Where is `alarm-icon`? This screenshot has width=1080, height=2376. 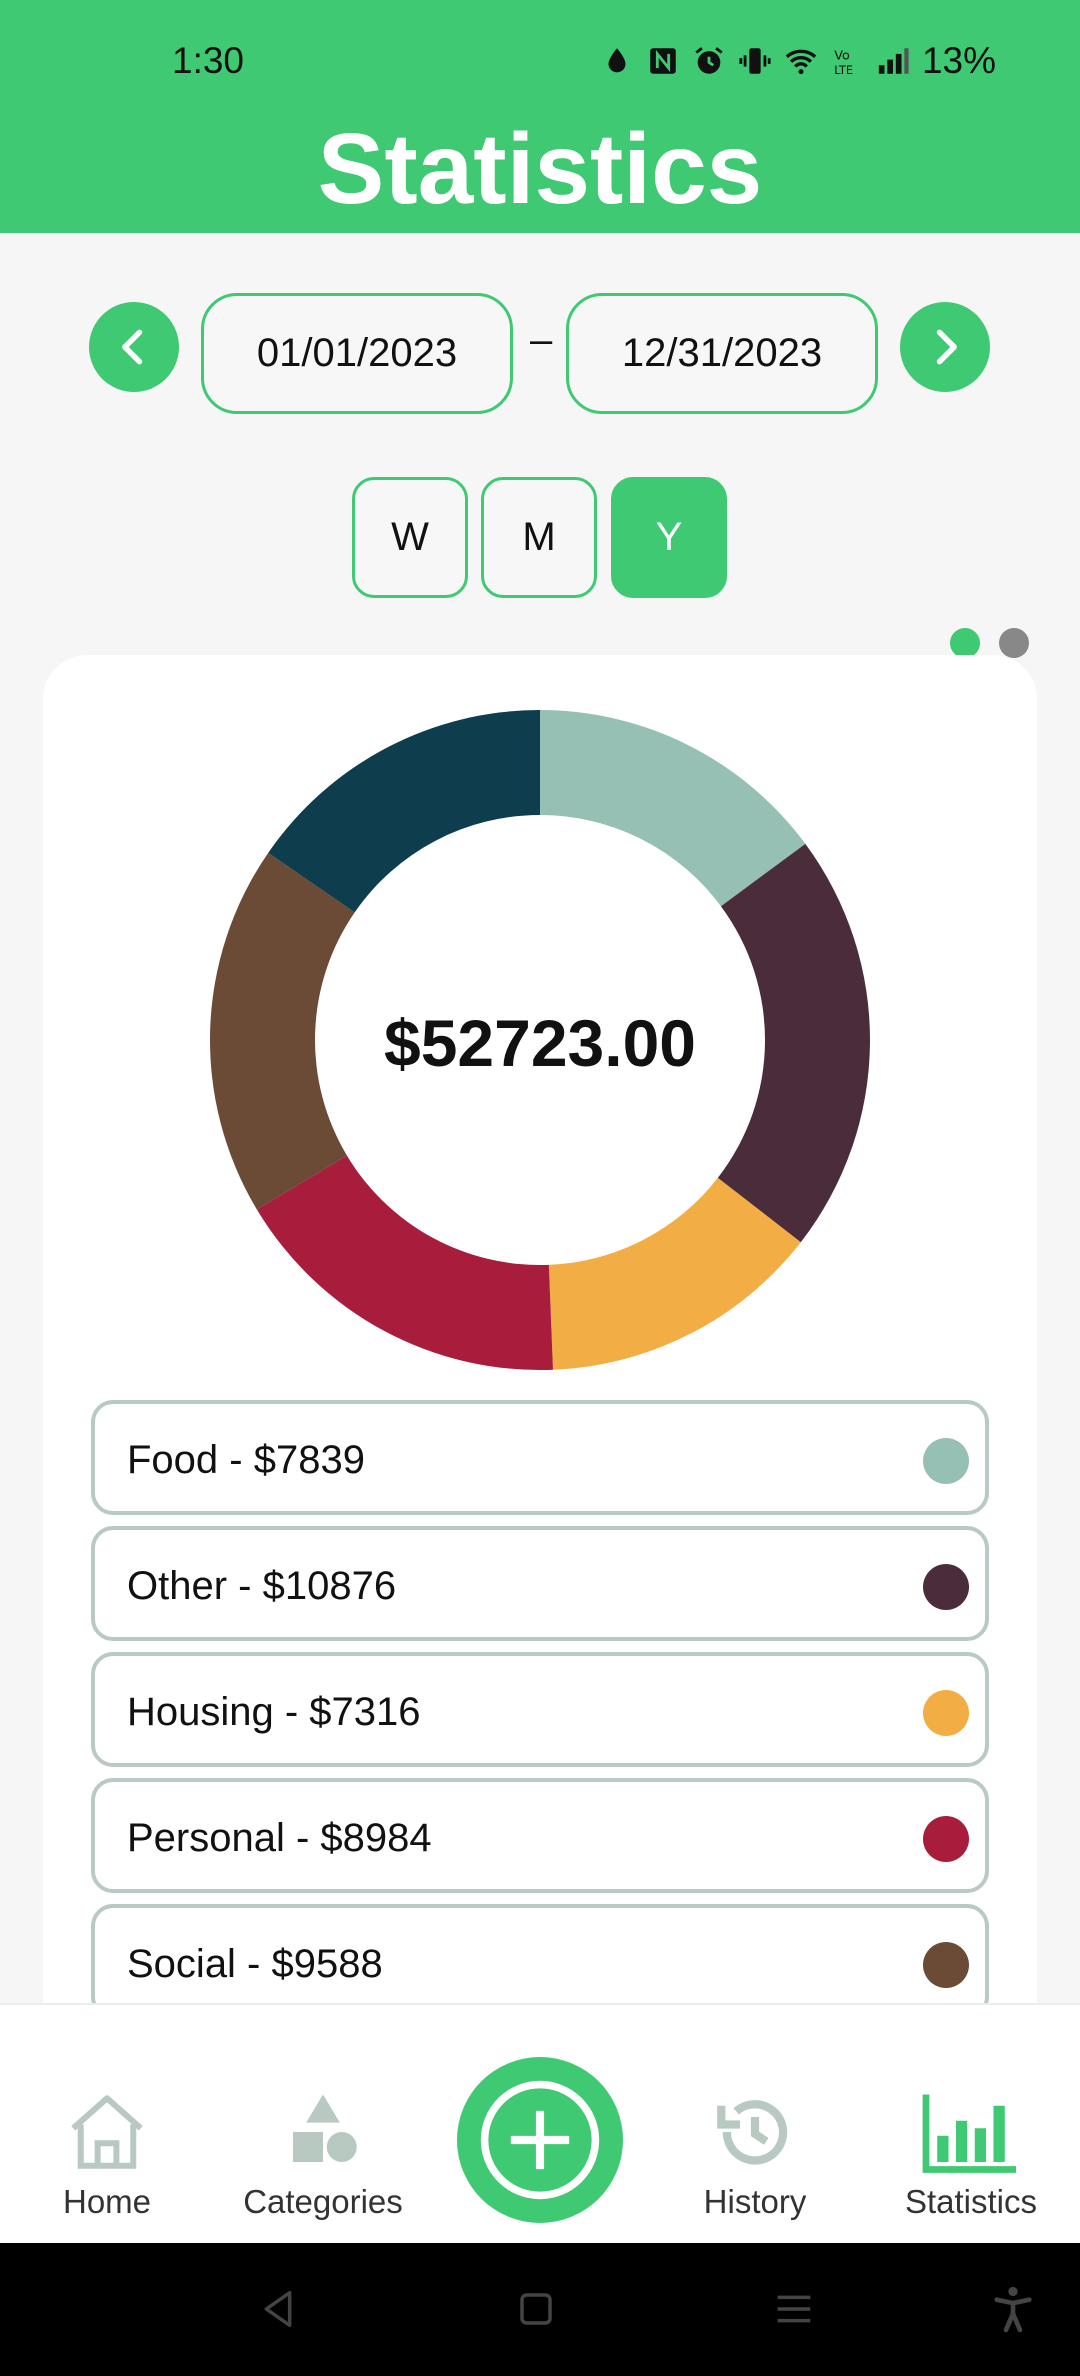
alarm-icon is located at coordinates (709, 60).